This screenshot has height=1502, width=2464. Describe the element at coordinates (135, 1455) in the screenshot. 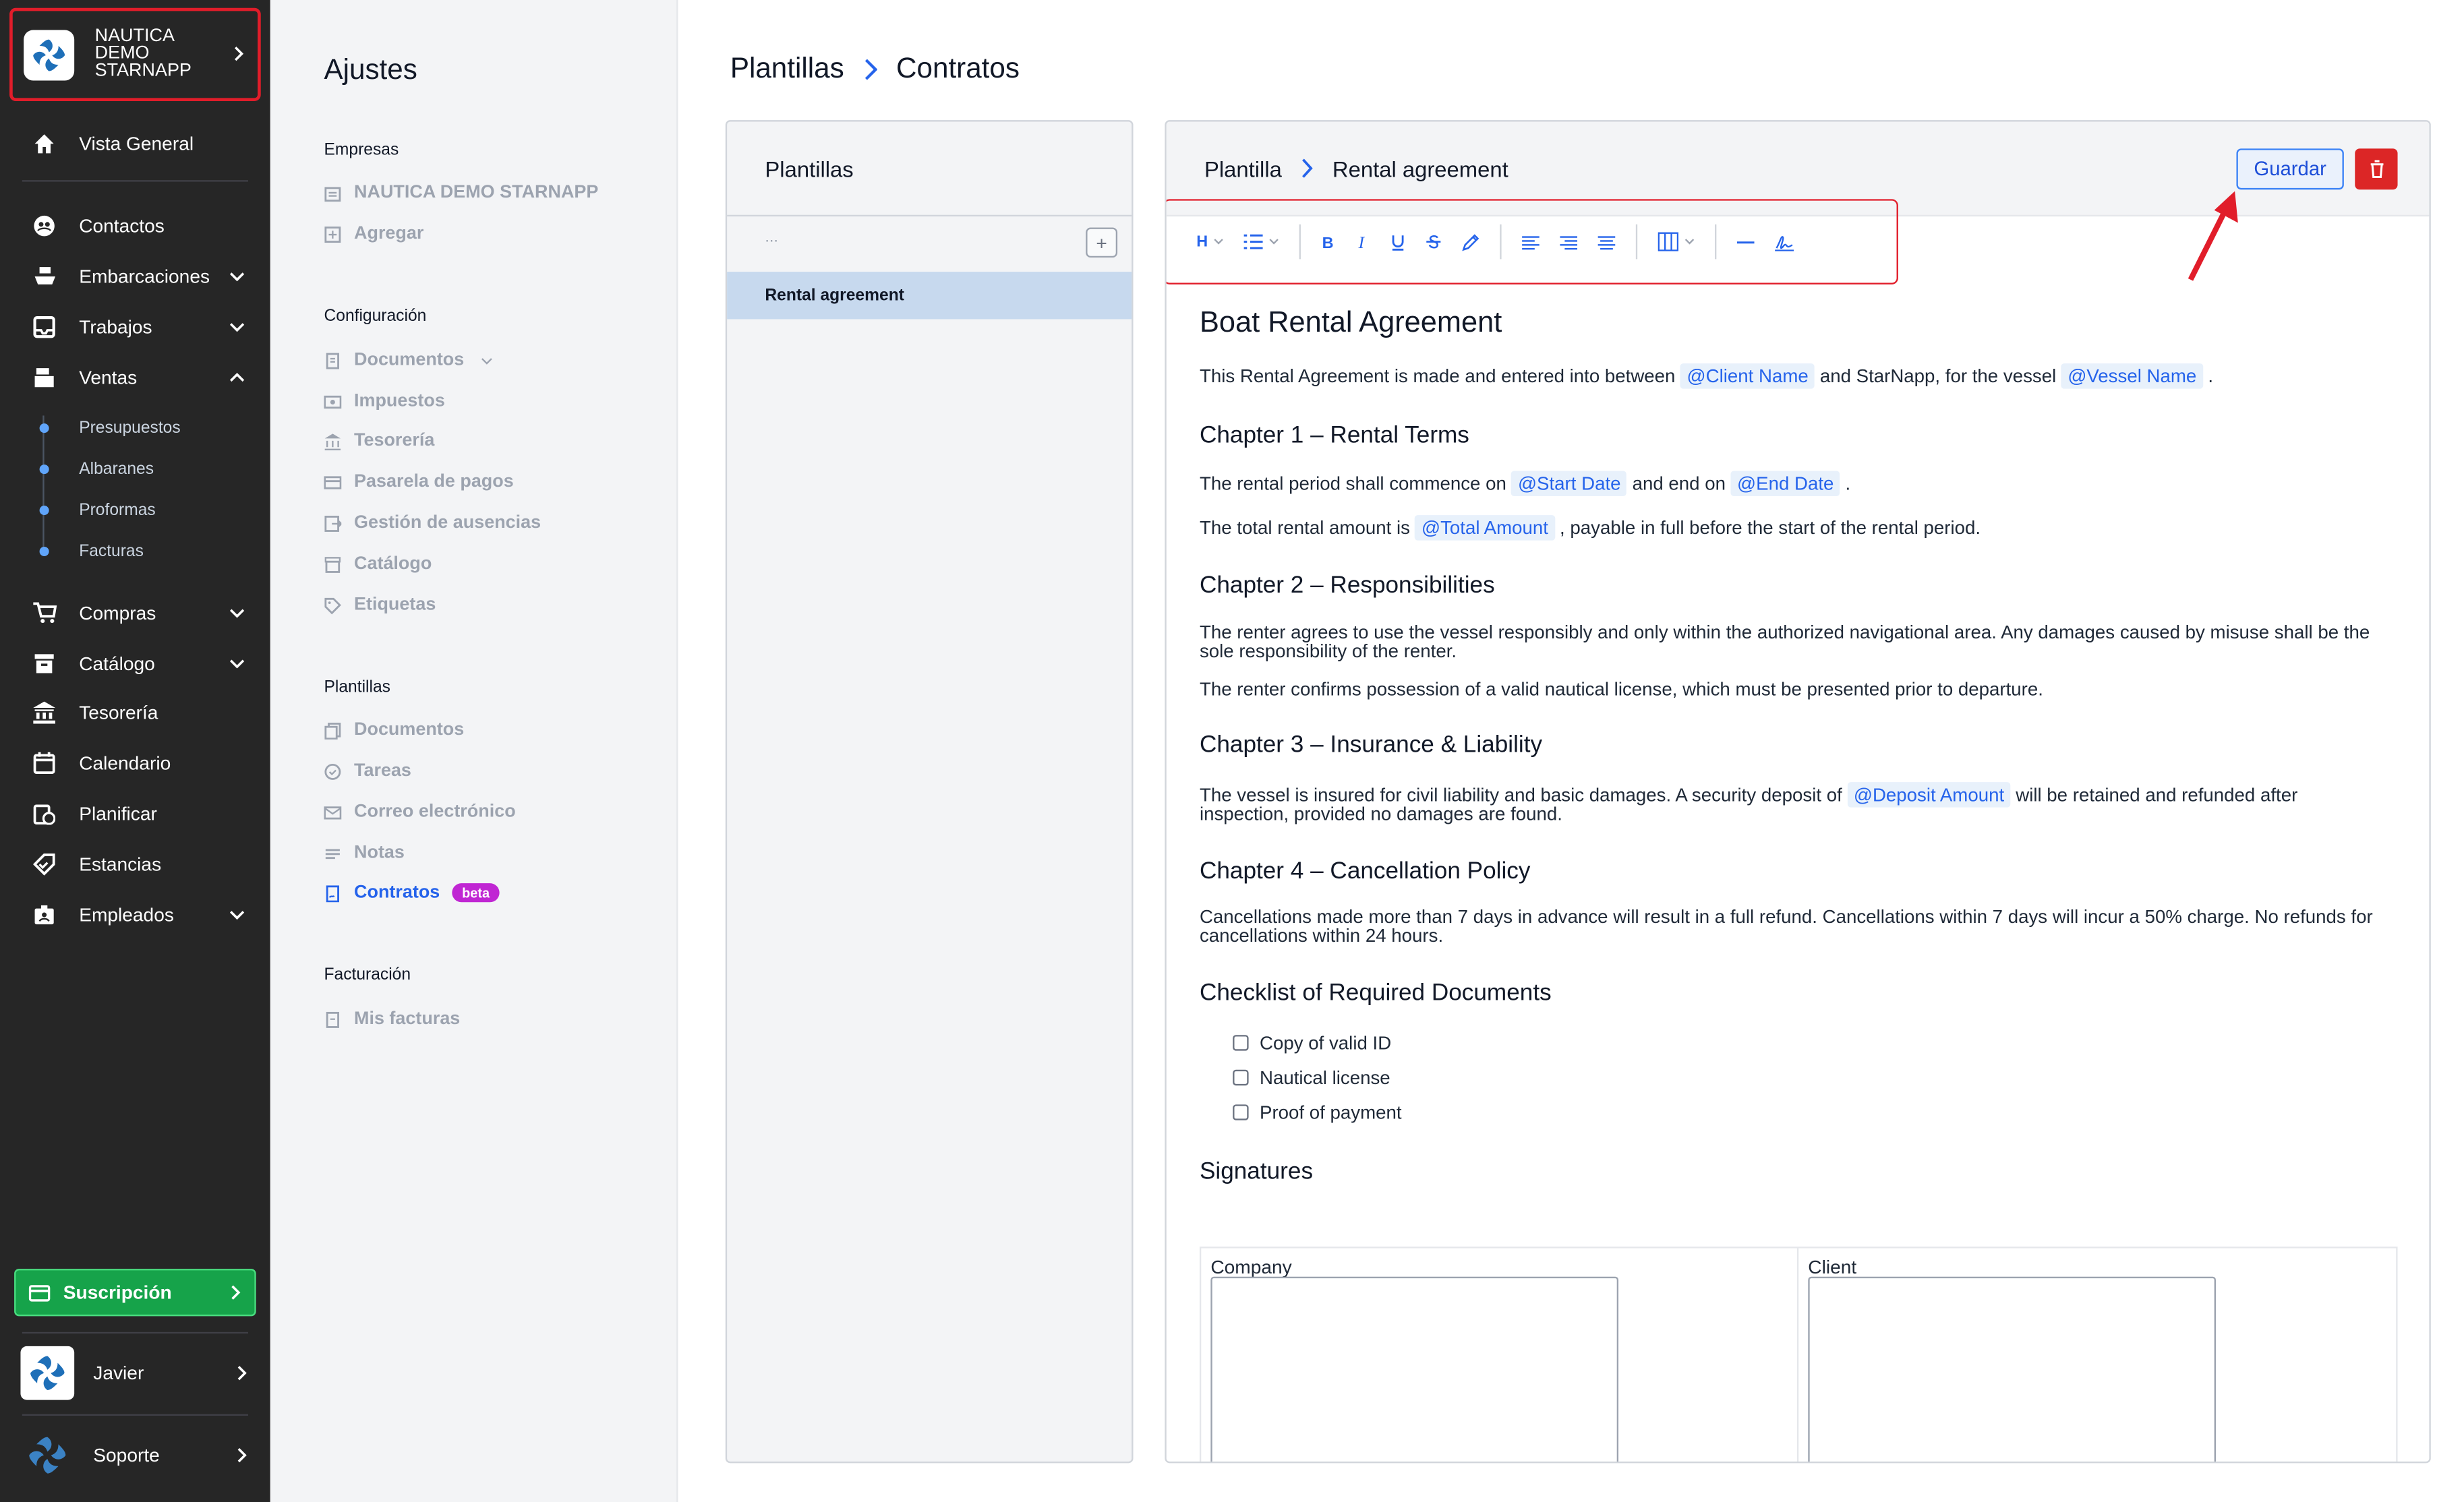

I see `support-link: Soporte` at that location.